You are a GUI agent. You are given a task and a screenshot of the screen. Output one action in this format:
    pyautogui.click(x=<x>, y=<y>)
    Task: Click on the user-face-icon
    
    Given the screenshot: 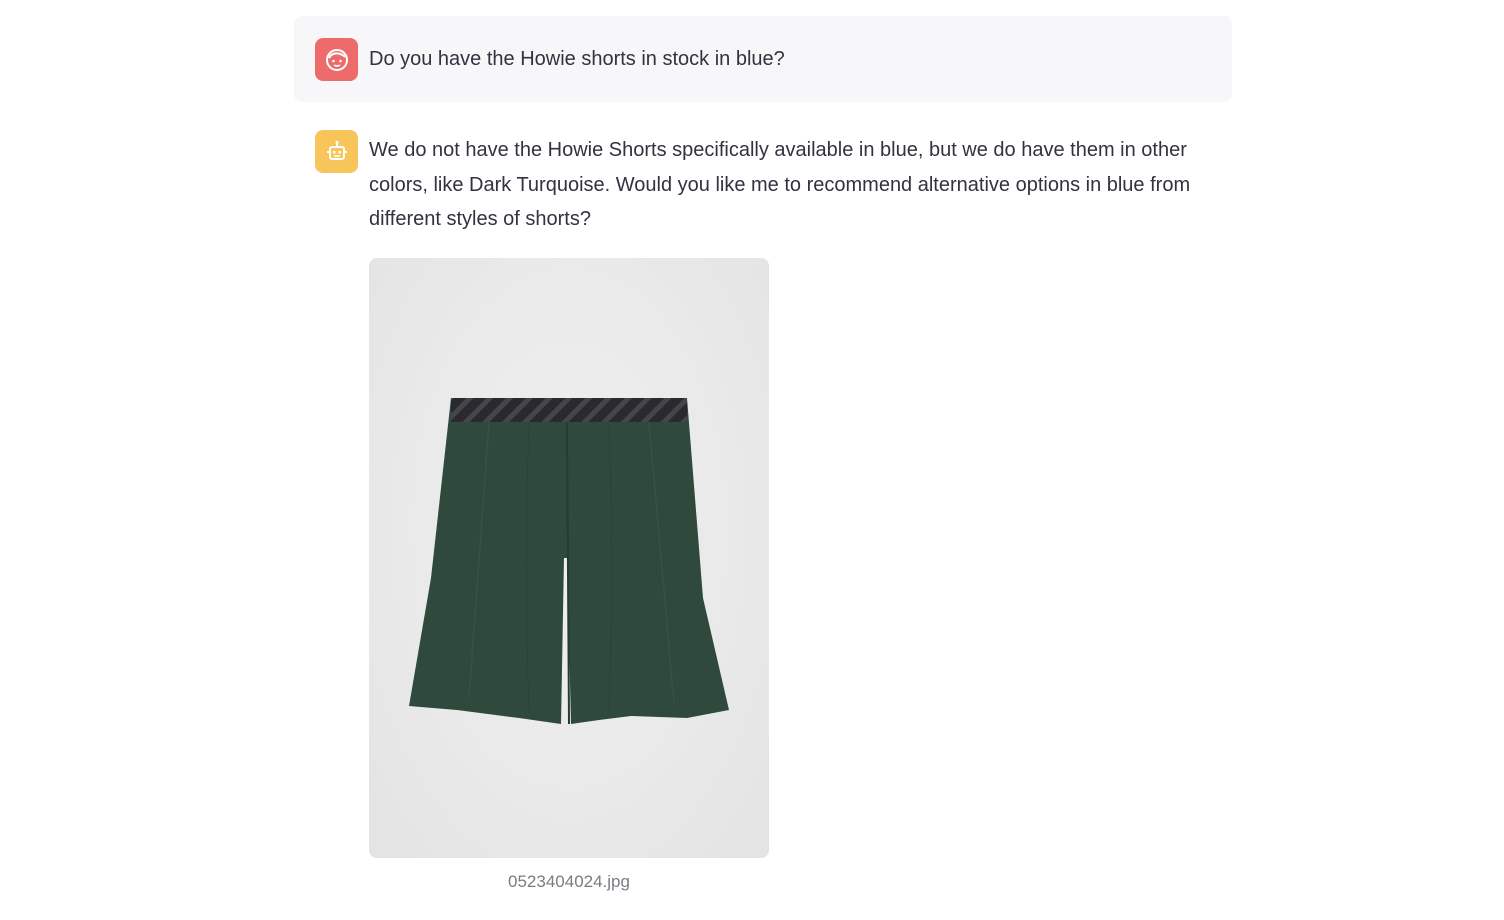 What is the action you would take?
    pyautogui.click(x=336, y=59)
    